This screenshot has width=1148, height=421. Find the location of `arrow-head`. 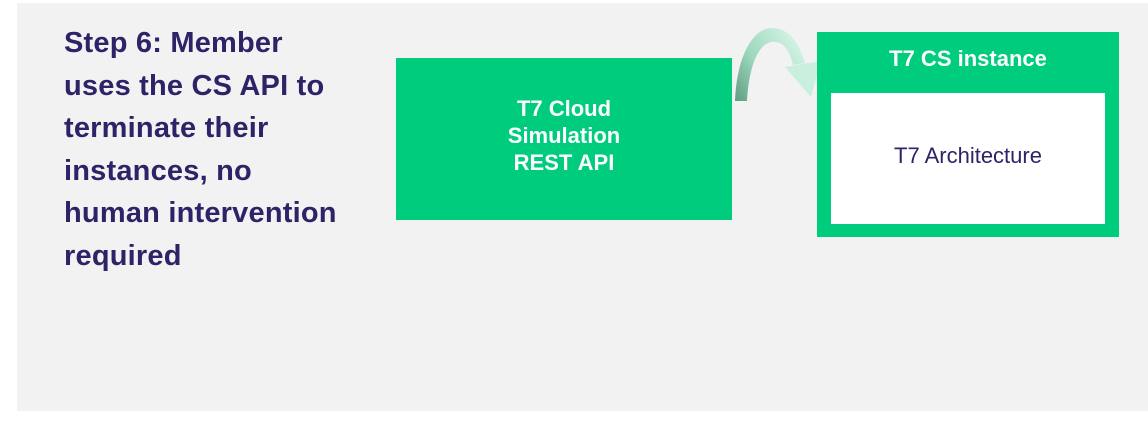

arrow-head is located at coordinates (803, 79).